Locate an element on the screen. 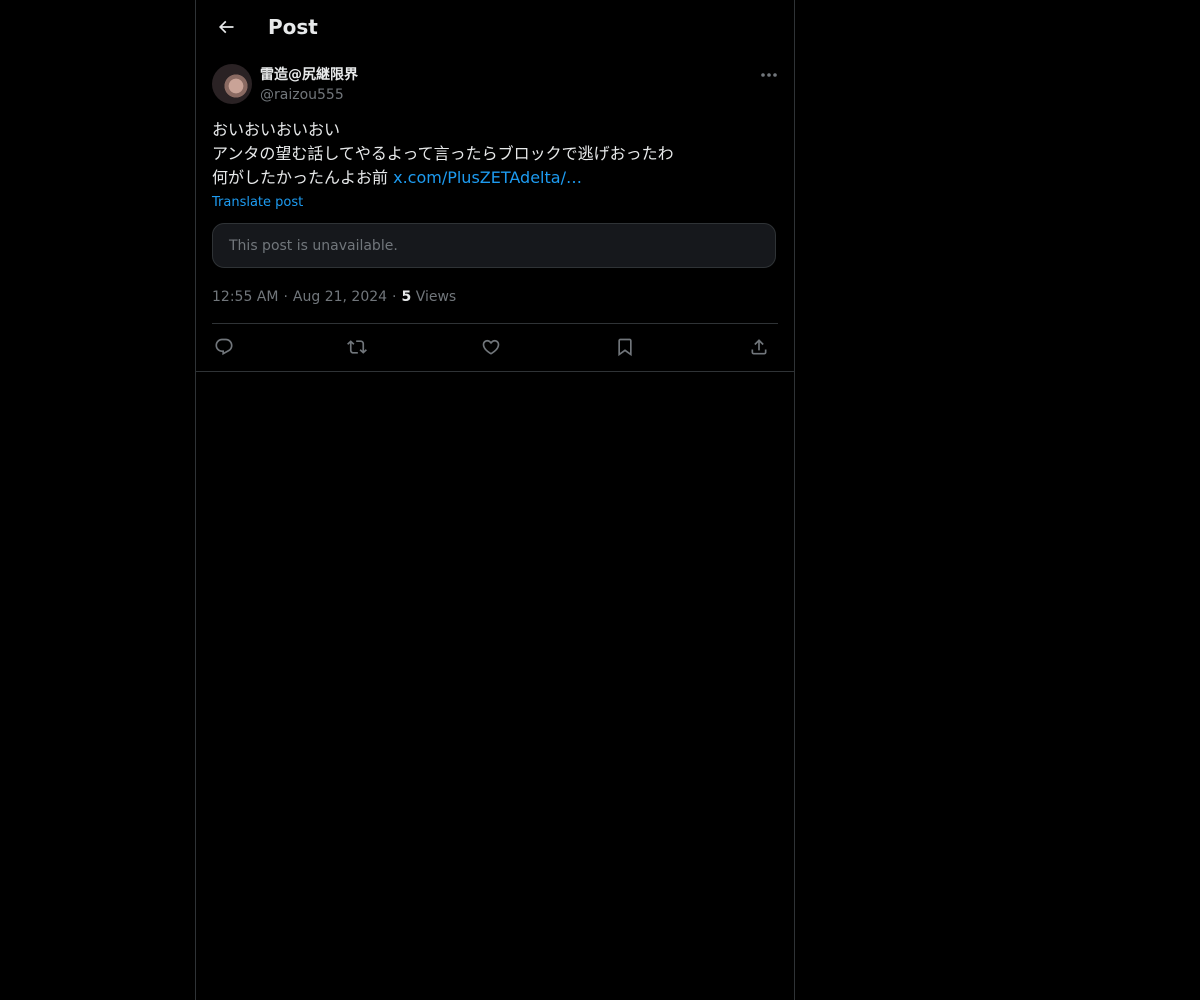 This screenshot has height=1000, width=1200. post-actions is located at coordinates (495, 347).